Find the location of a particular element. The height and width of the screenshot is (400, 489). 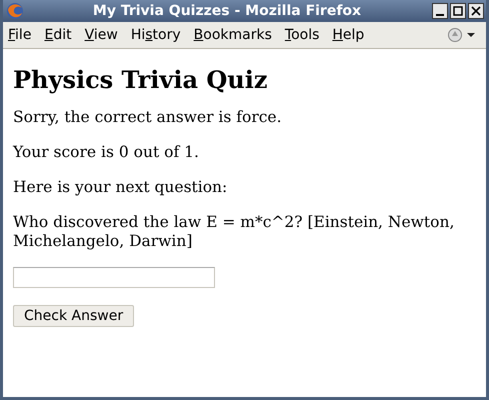

menu-item: Help is located at coordinates (348, 35).